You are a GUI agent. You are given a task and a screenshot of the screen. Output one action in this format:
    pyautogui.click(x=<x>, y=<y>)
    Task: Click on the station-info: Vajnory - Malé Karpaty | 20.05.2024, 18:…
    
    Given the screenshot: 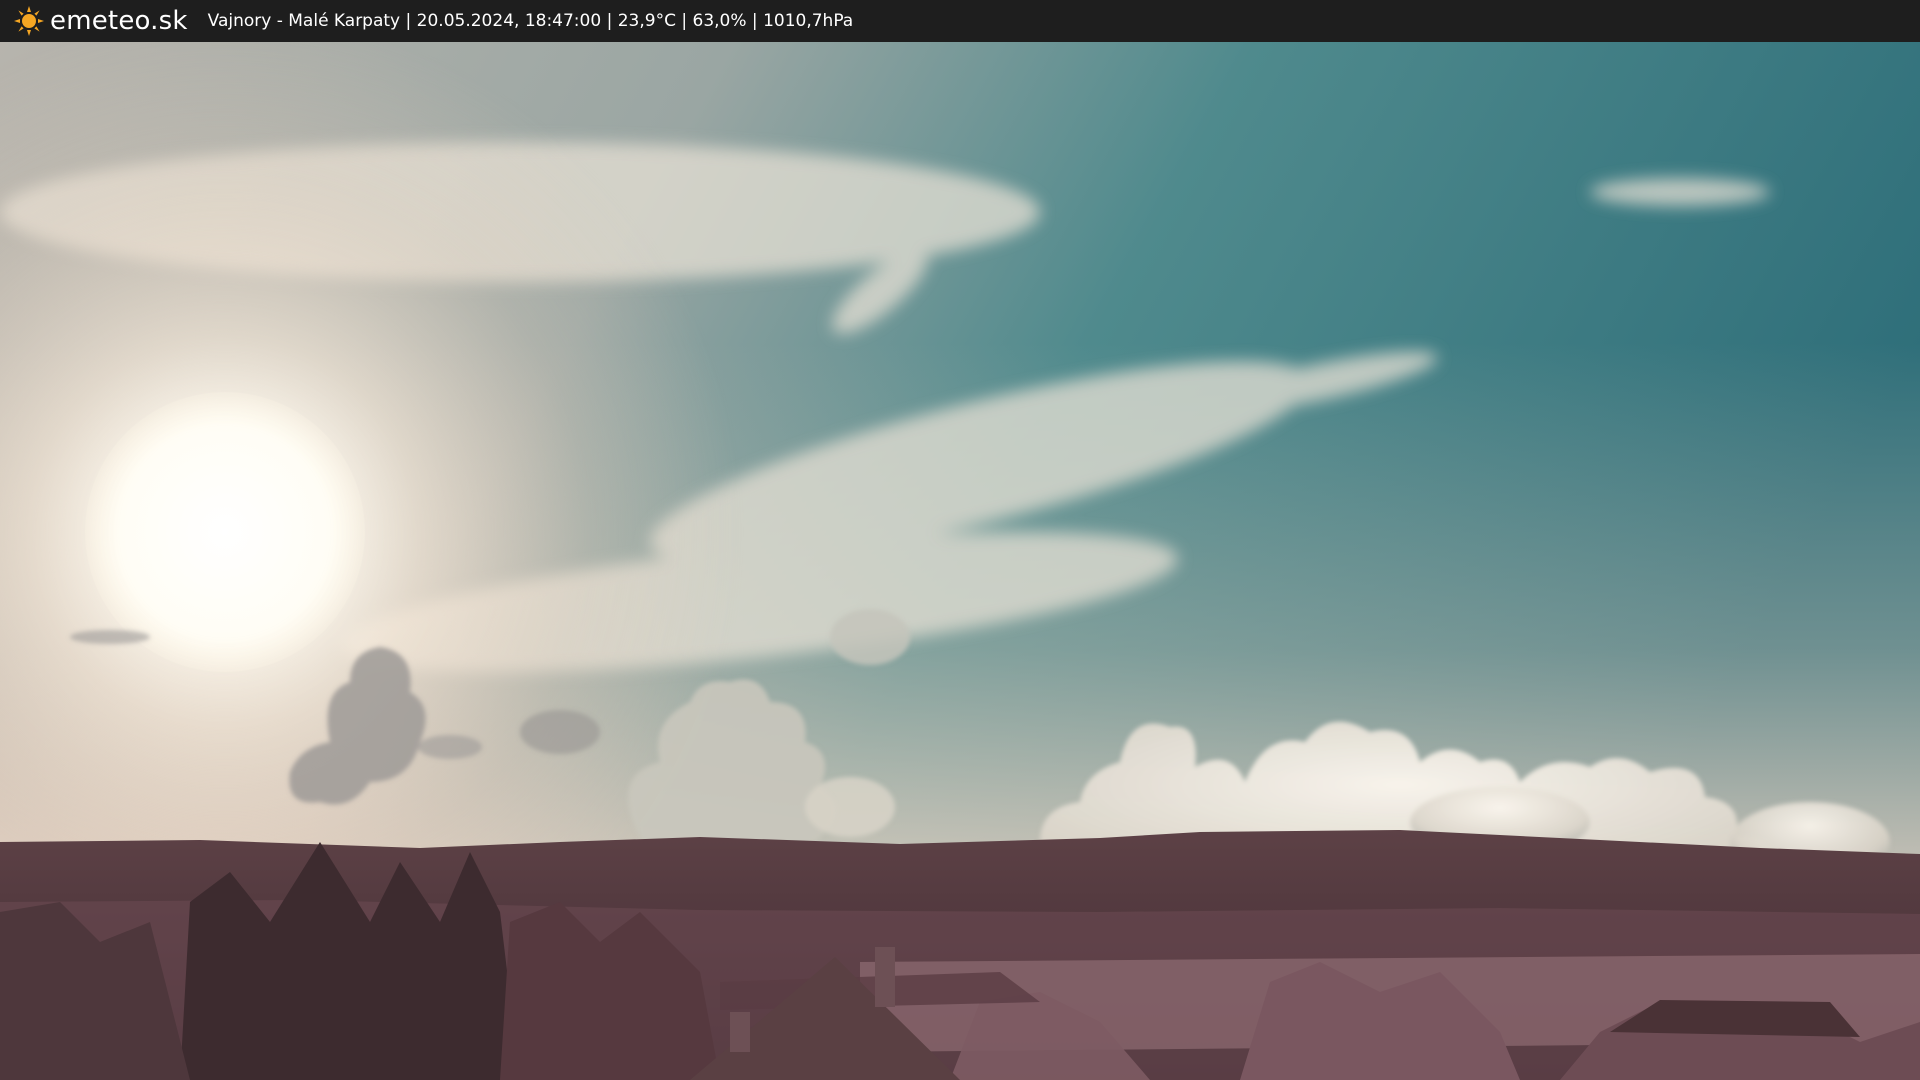 What is the action you would take?
    pyautogui.click(x=531, y=21)
    